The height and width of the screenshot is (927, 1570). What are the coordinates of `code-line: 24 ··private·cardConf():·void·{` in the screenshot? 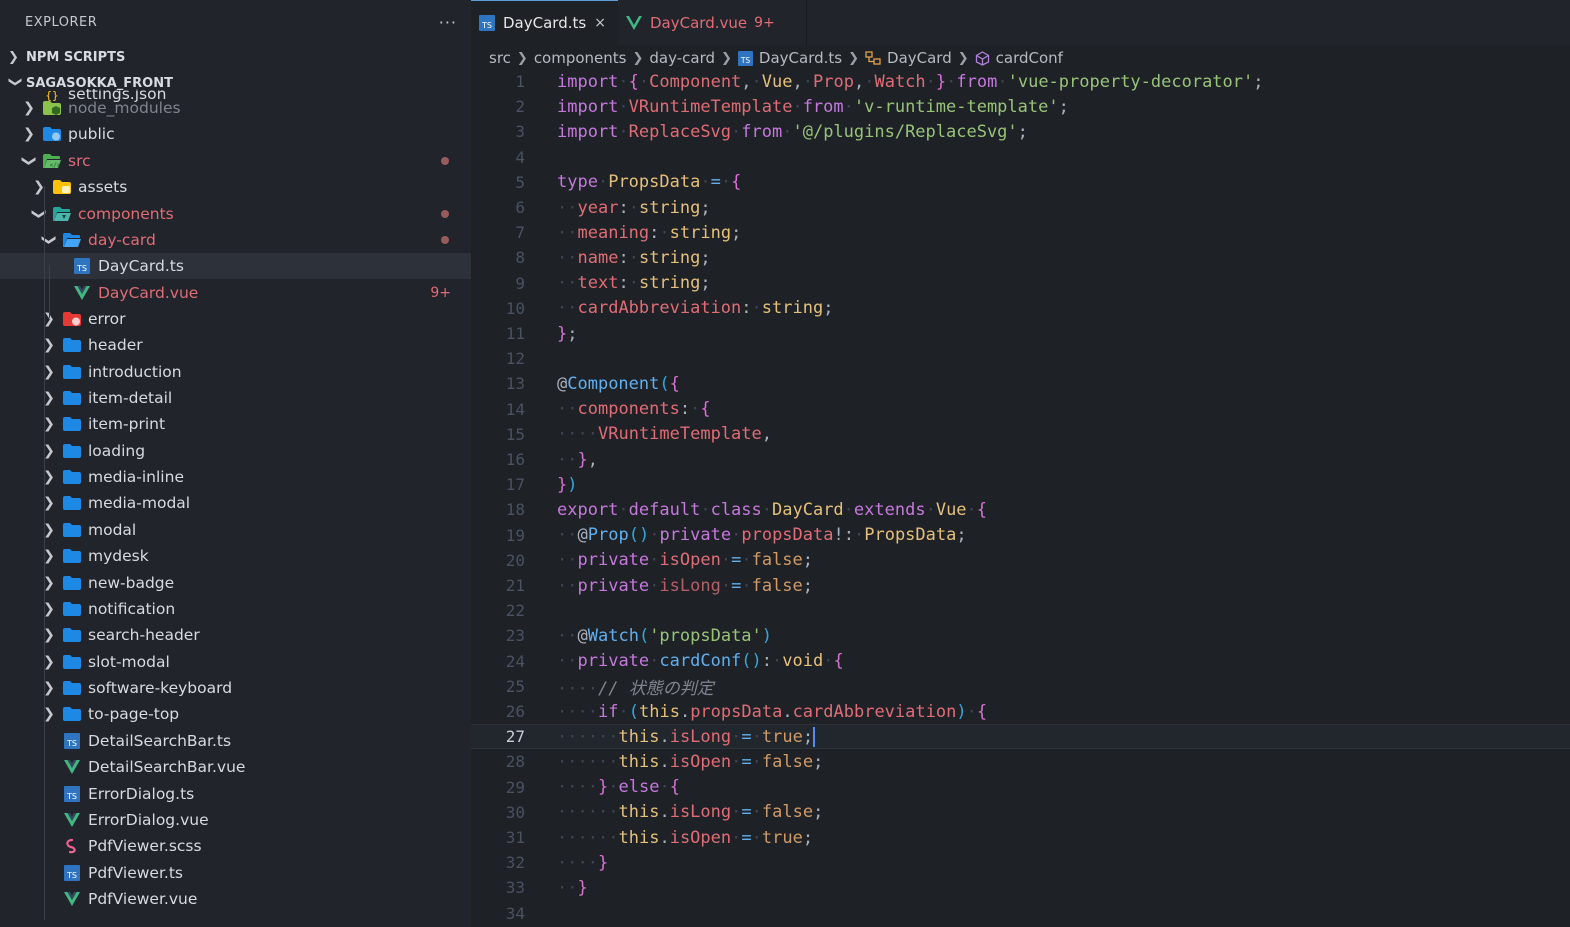 It's located at (1020, 661).